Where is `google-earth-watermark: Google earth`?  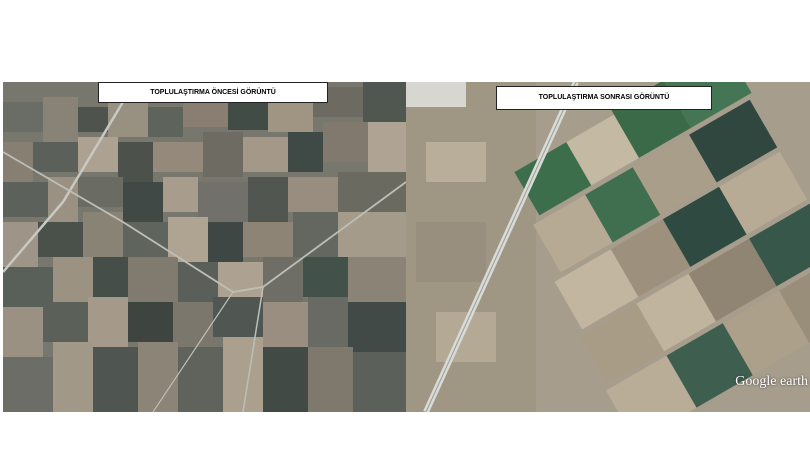 google-earth-watermark: Google earth is located at coordinates (771, 381).